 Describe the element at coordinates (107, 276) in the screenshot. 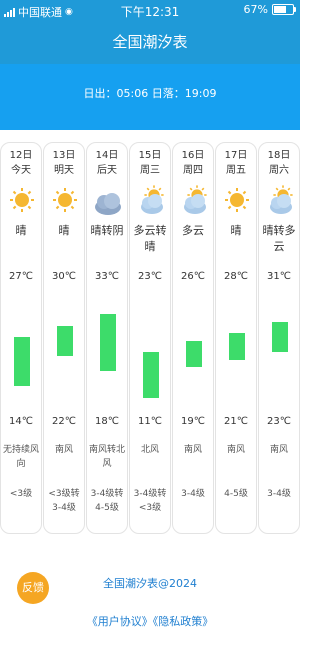

I see `forecast-high: 33℃` at that location.